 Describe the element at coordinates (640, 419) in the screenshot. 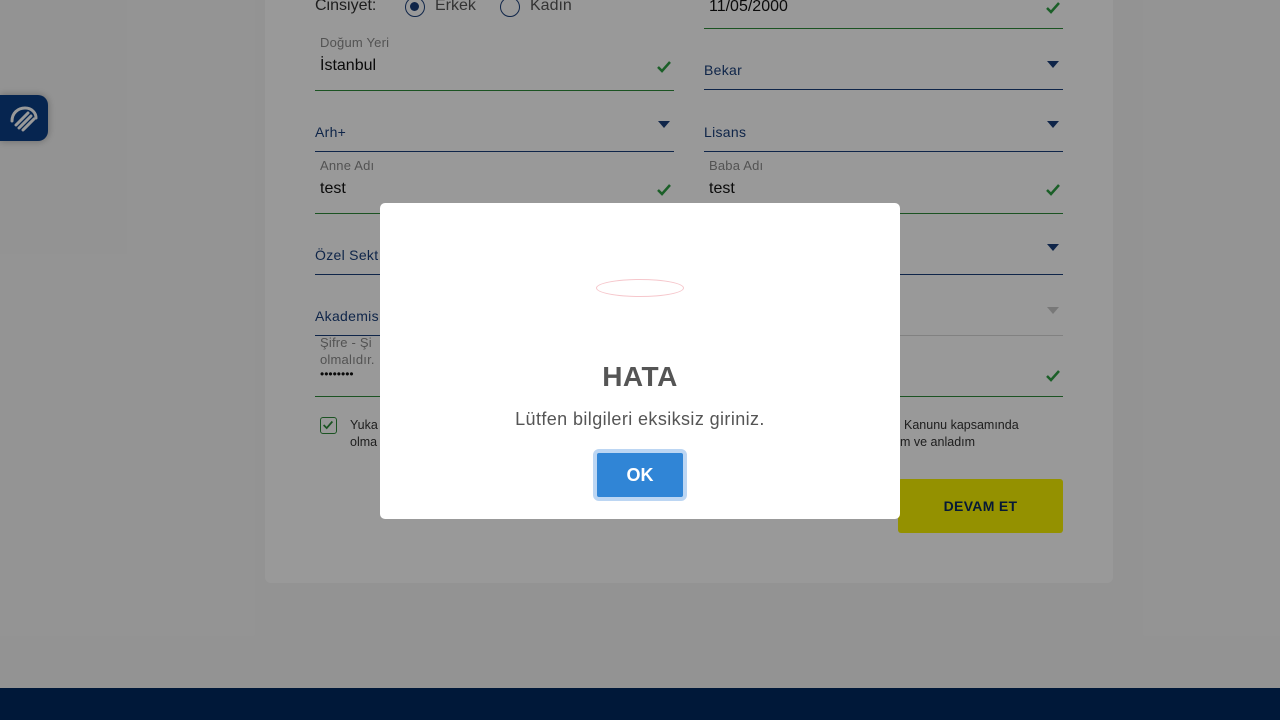

I see `dialog-message: Lütfen bilgileri eksiksiz giriniz.` at that location.